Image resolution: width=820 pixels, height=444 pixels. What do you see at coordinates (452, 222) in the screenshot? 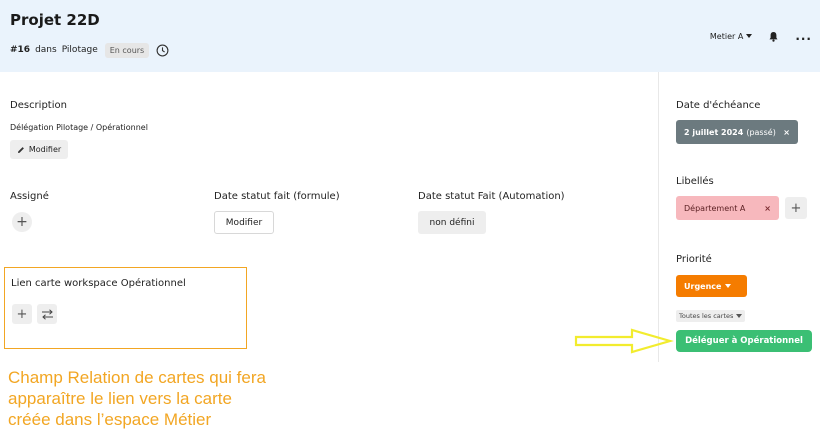
I see `date-automation-value: non défini` at bounding box center [452, 222].